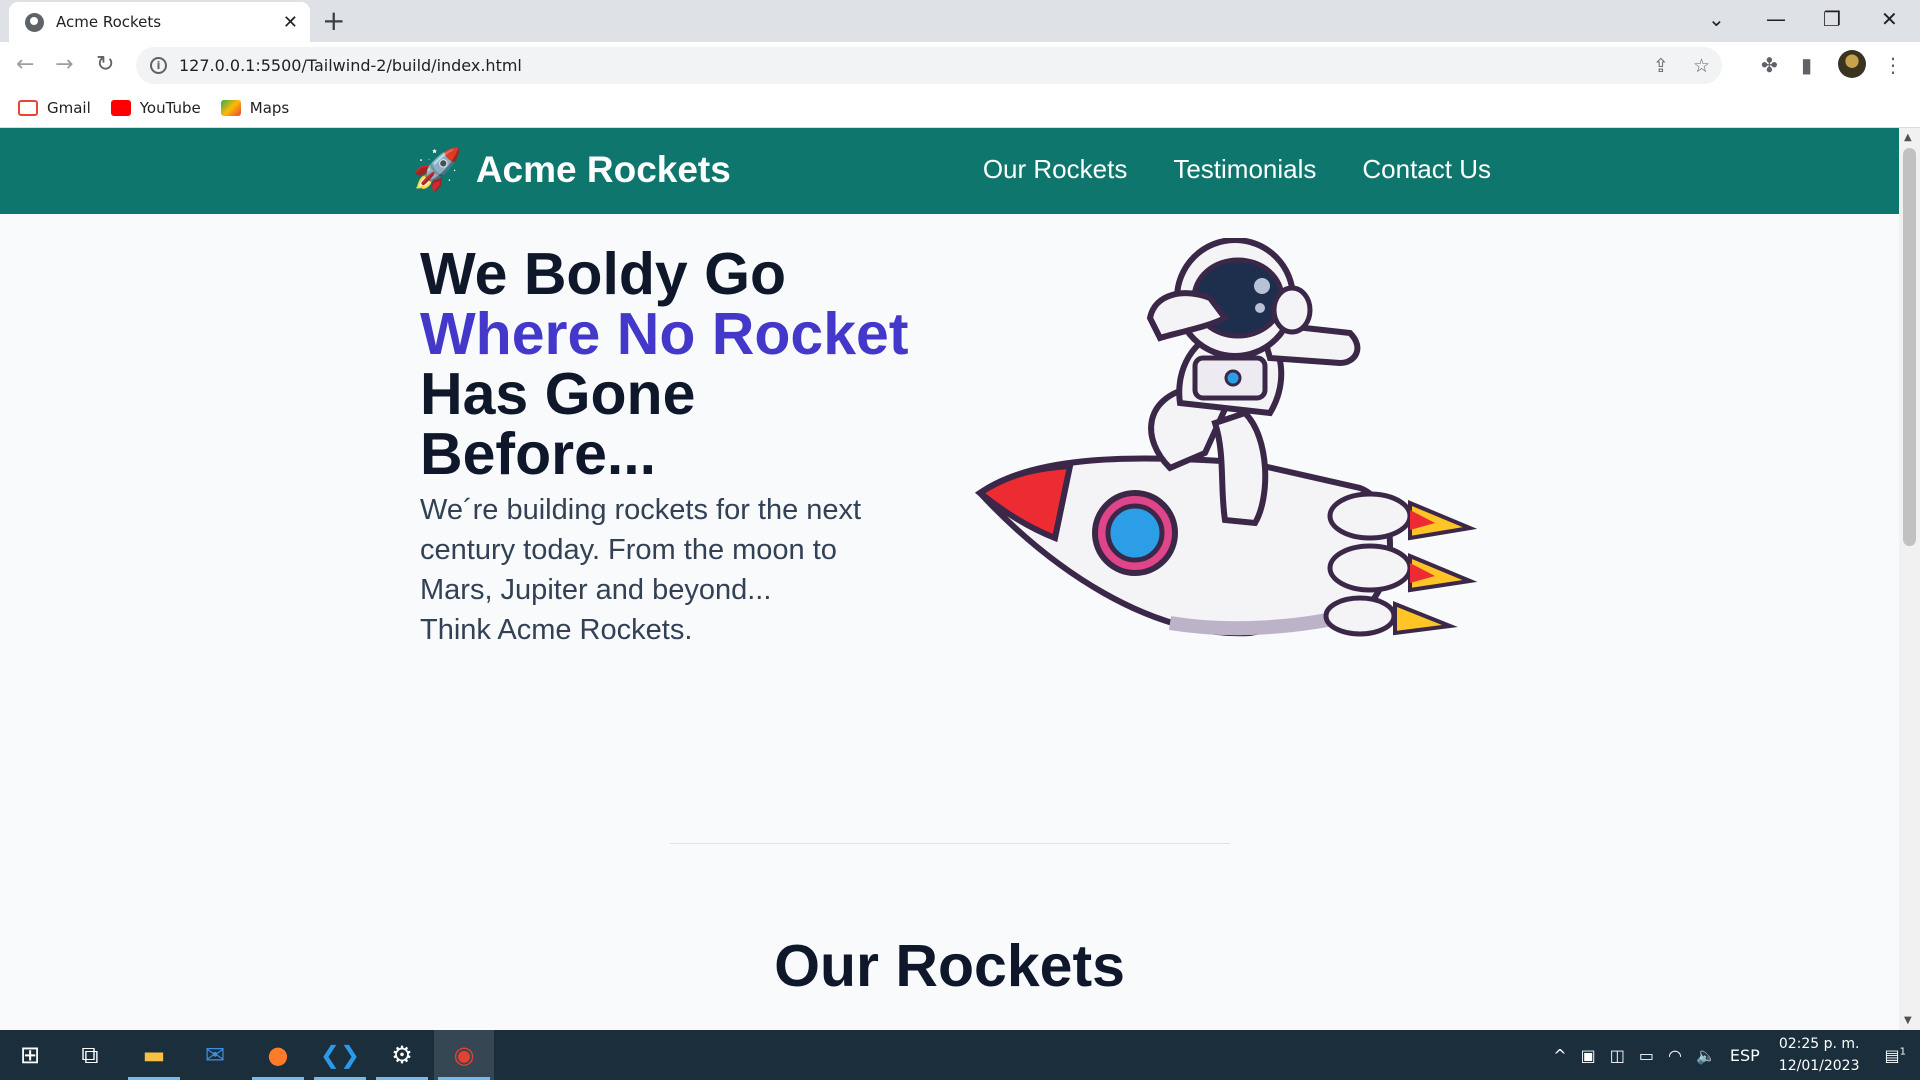 The height and width of the screenshot is (1080, 1920). I want to click on new-tab-button: +, so click(333, 21).